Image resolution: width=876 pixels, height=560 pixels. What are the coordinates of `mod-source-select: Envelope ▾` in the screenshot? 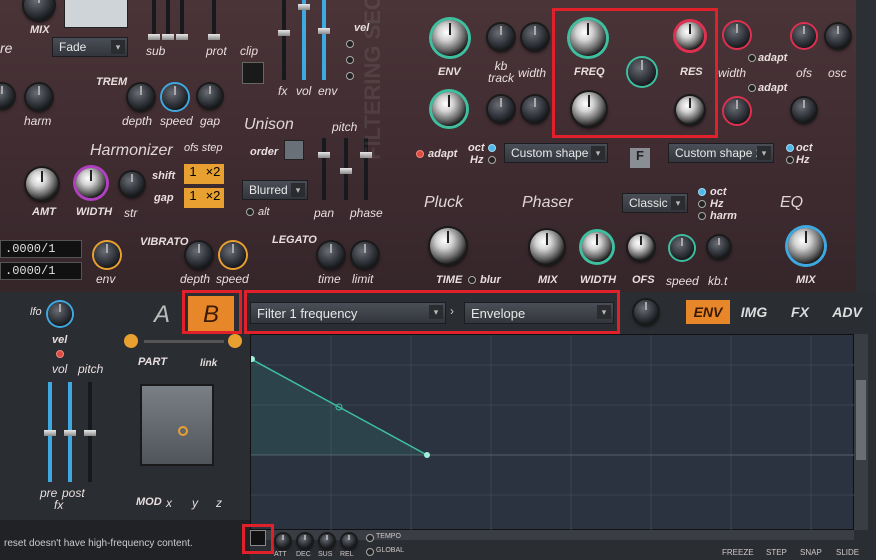 It's located at (539, 313).